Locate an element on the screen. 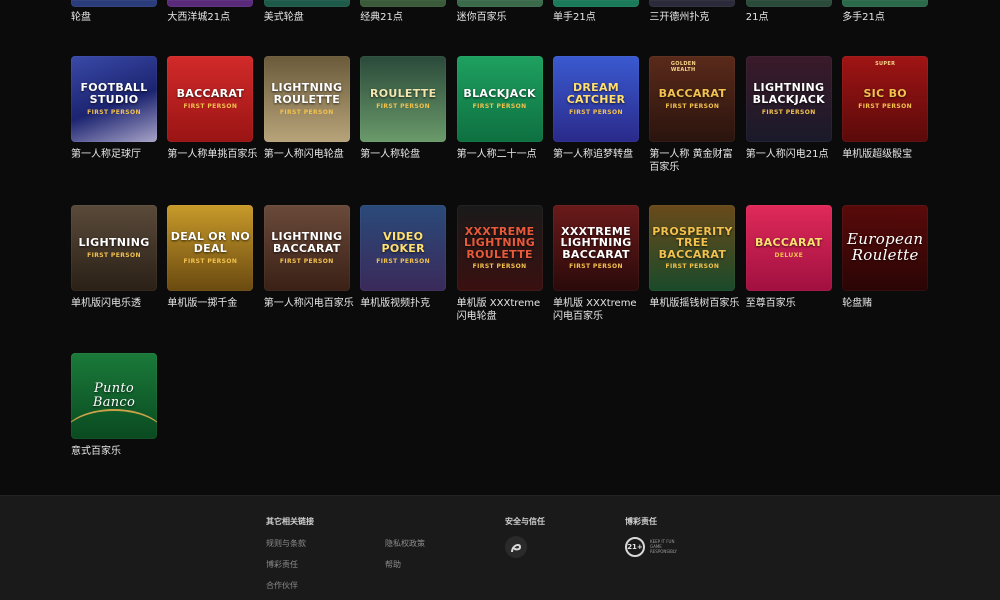 Image resolution: width=1000 pixels, height=600 pixels. game-title: 第一人称闪电百家乐 is located at coordinates (309, 303).